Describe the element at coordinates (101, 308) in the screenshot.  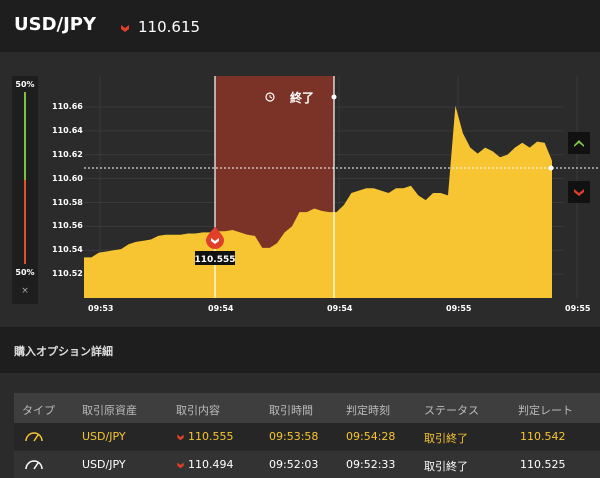
I see `x-tick-label: 09:53` at that location.